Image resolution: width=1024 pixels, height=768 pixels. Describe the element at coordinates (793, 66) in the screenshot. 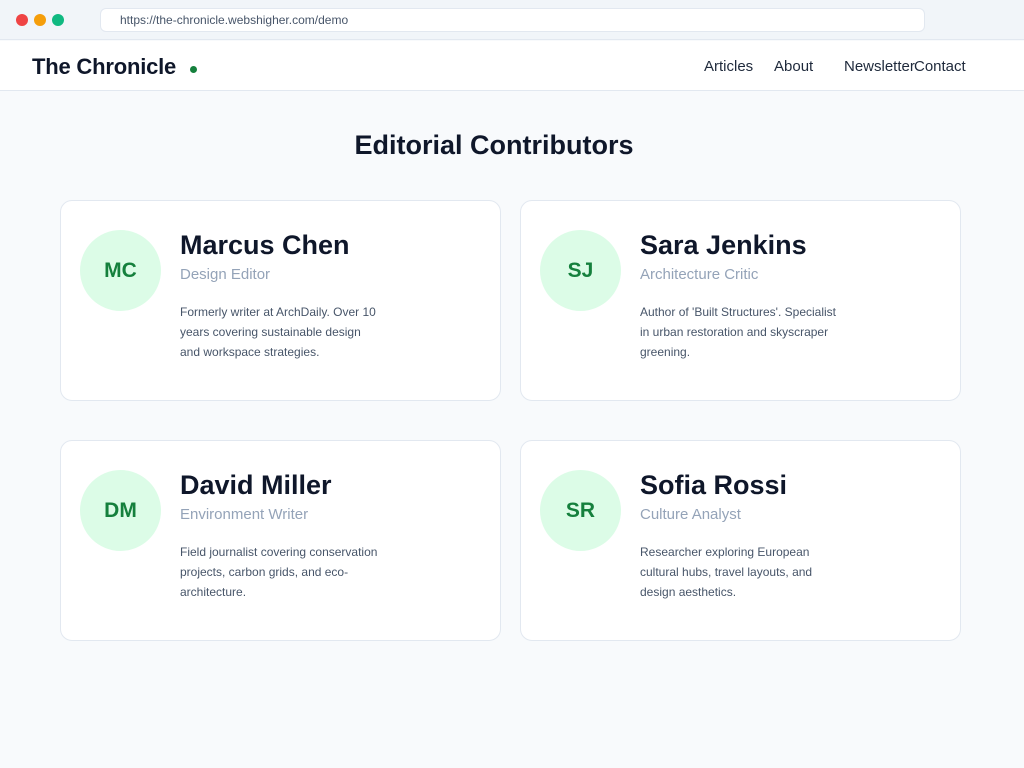

I see `nav-link-about: About` at that location.